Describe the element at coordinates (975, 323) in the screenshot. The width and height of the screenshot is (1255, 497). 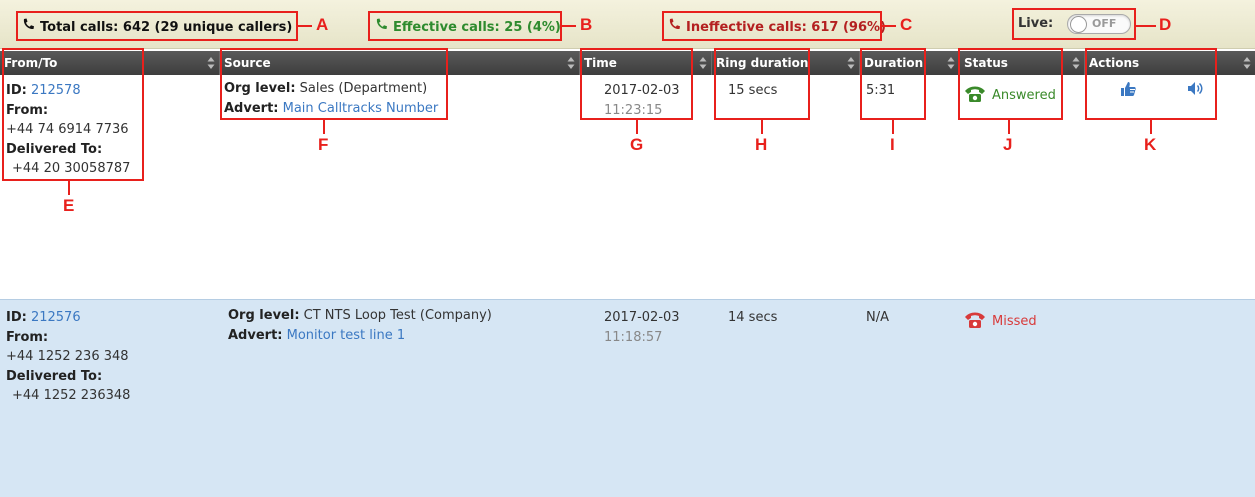
I see `phone-missed-icon` at that location.